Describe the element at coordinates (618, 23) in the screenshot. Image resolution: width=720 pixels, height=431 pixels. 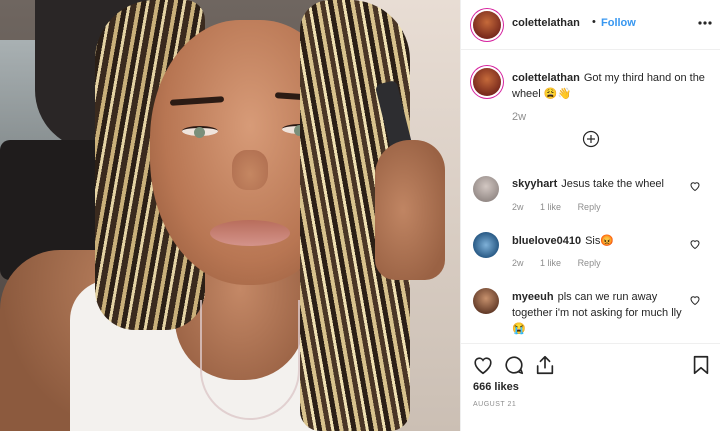
I see `follow-button: Follow` at that location.